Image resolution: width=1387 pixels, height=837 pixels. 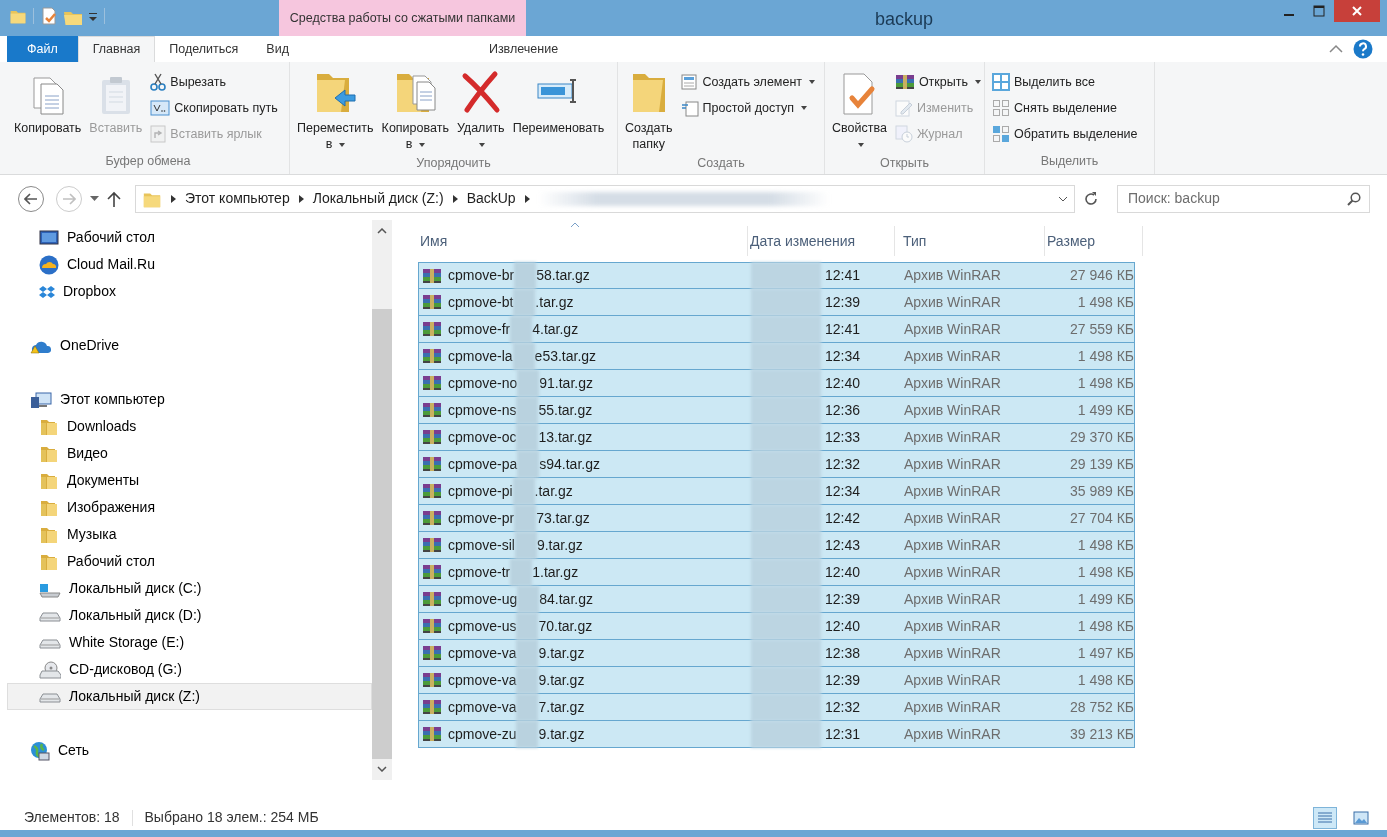 I want to click on file-row: cpmove-sil 9.tar.gz 12:43 Архив WinRAR 1 498 КБ, so click(x=776, y=545).